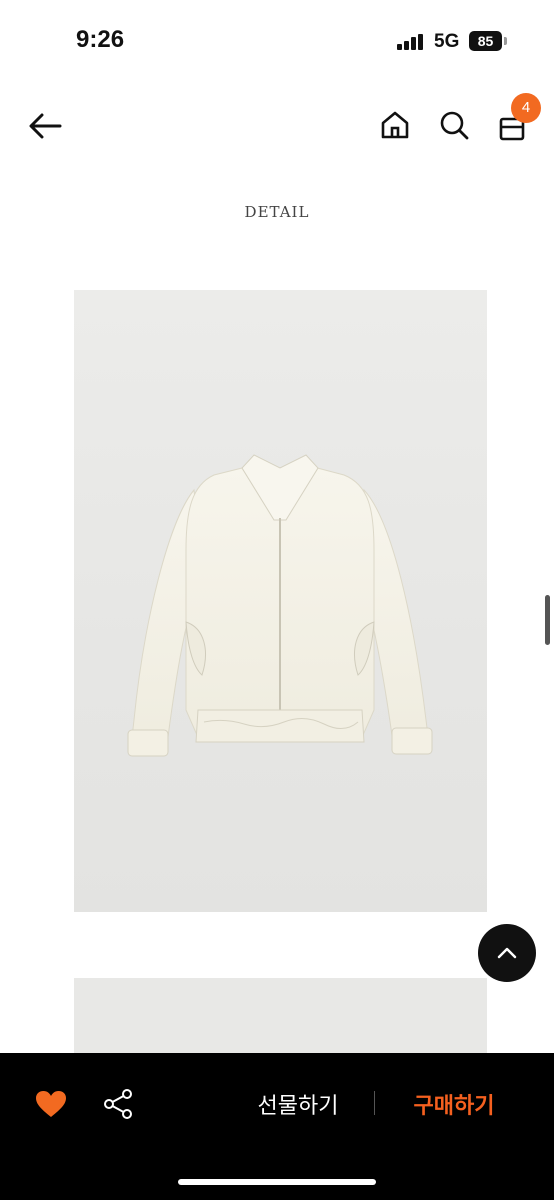 The width and height of the screenshot is (554, 1200). What do you see at coordinates (277, 212) in the screenshot?
I see `section-title: DETAIL` at bounding box center [277, 212].